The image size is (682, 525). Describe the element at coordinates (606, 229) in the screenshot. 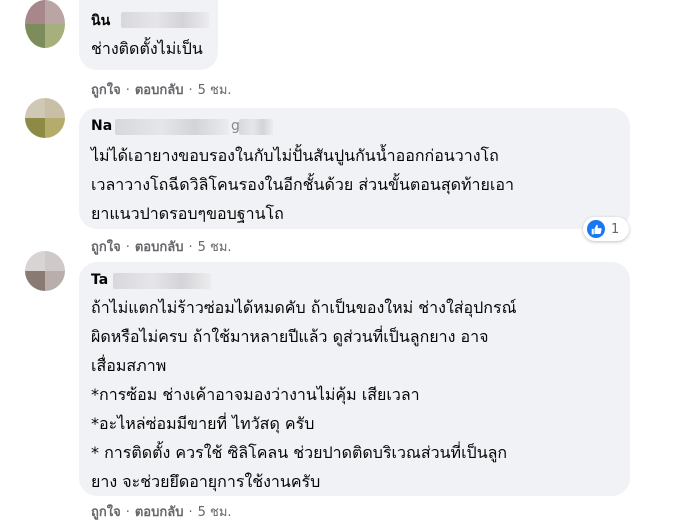

I see `reaction-summary: 1` at that location.